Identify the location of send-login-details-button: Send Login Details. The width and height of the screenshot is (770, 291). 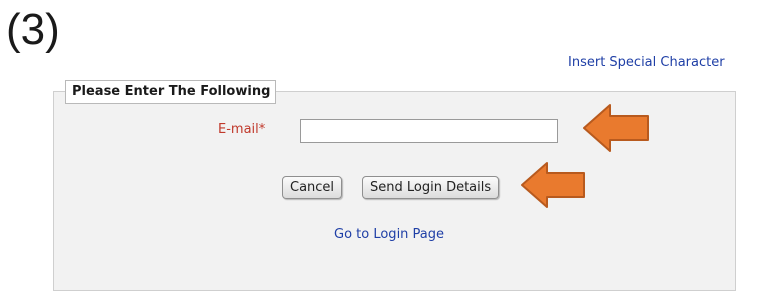
(431, 187).